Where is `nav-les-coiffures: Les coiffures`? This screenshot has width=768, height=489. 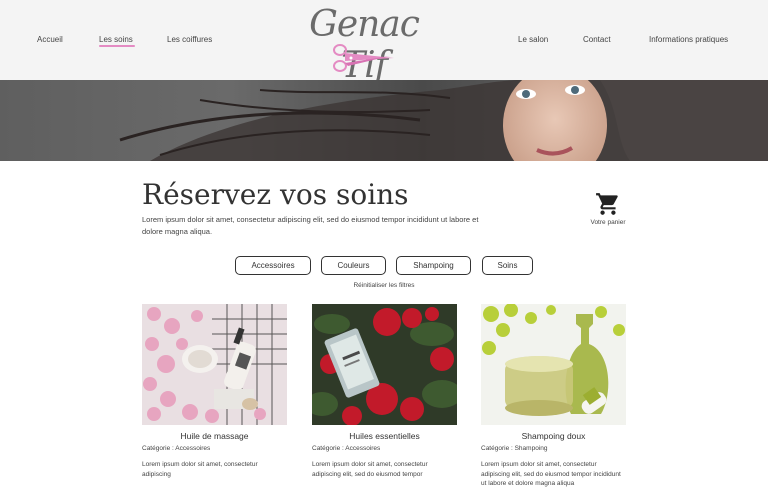 nav-les-coiffures: Les coiffures is located at coordinates (189, 39).